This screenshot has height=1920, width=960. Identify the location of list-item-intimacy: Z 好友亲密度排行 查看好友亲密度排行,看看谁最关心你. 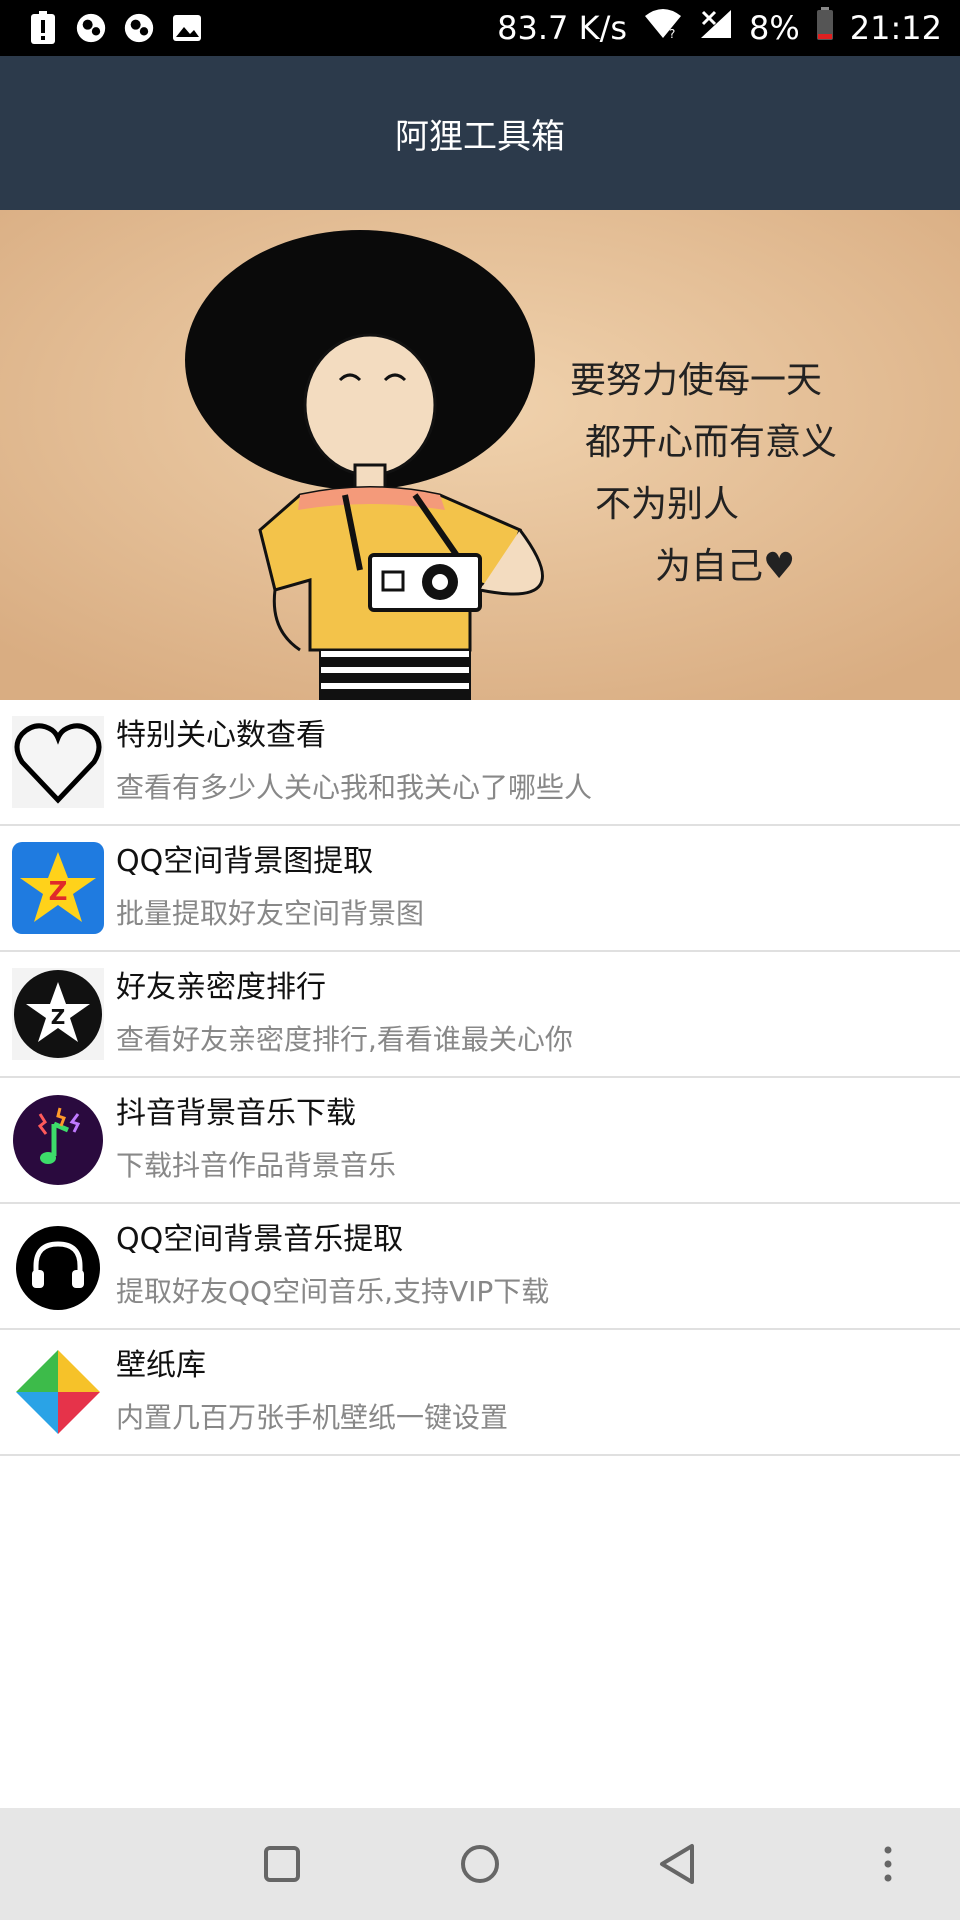
(480, 1015).